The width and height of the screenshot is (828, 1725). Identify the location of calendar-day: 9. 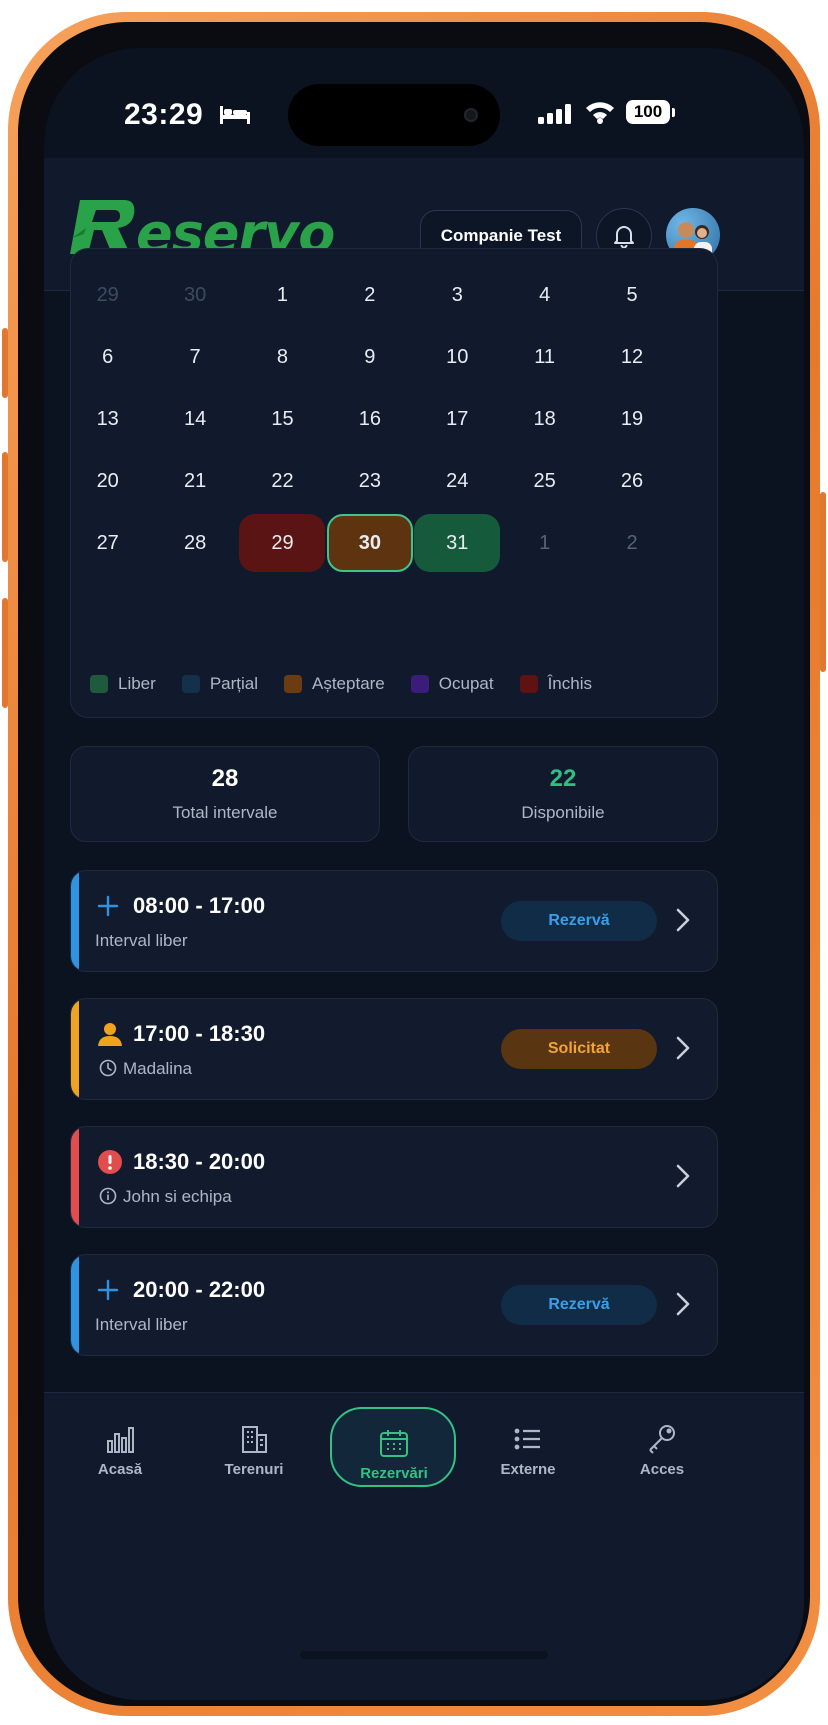
(369, 357).